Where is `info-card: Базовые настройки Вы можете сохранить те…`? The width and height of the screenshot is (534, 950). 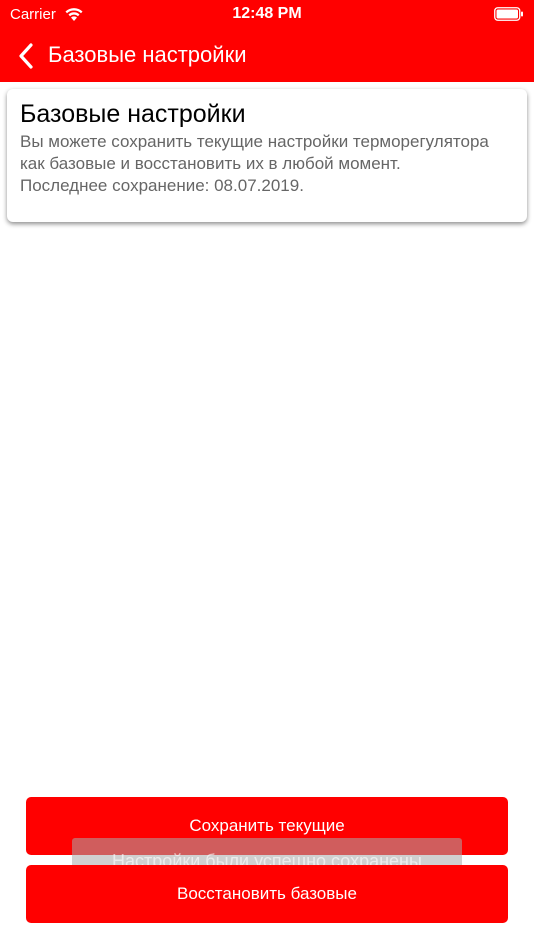
info-card: Базовые настройки Вы можете сохранить те… is located at coordinates (267, 155).